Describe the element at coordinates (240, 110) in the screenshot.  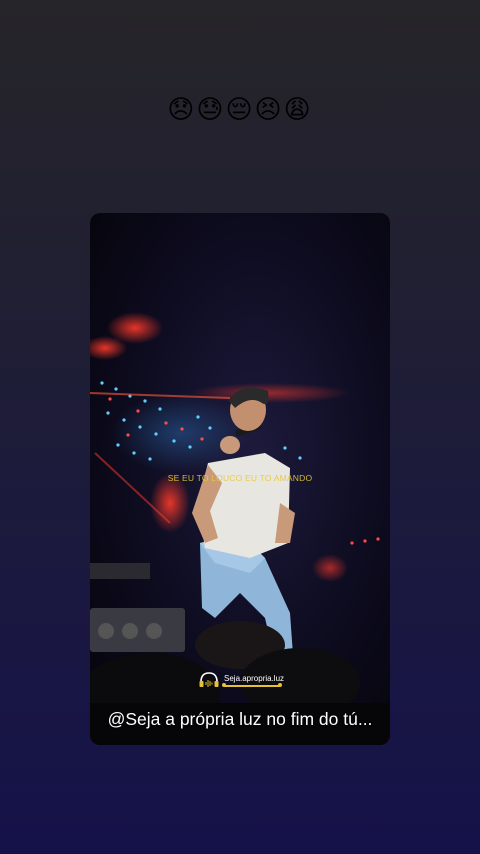
I see `emoji-sticker: 😞😓😔😣😩` at that location.